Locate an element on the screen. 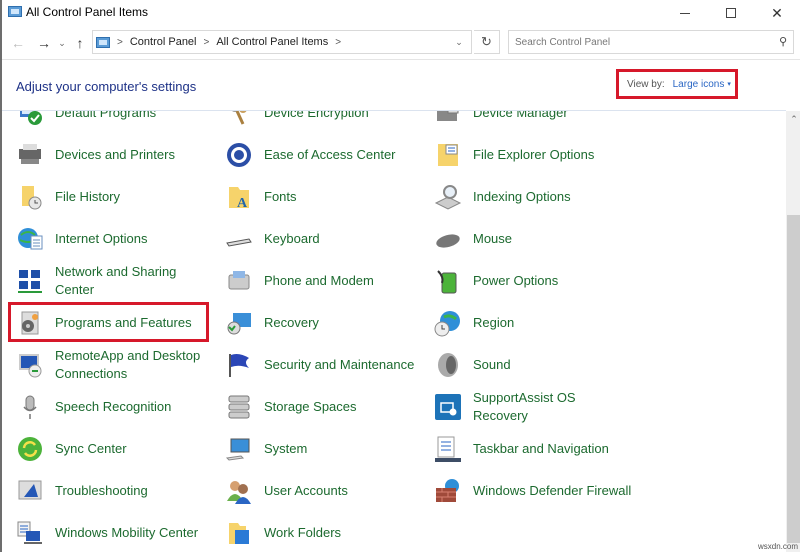 The height and width of the screenshot is (552, 800). item-label: Default Programs is located at coordinates (135, 116).